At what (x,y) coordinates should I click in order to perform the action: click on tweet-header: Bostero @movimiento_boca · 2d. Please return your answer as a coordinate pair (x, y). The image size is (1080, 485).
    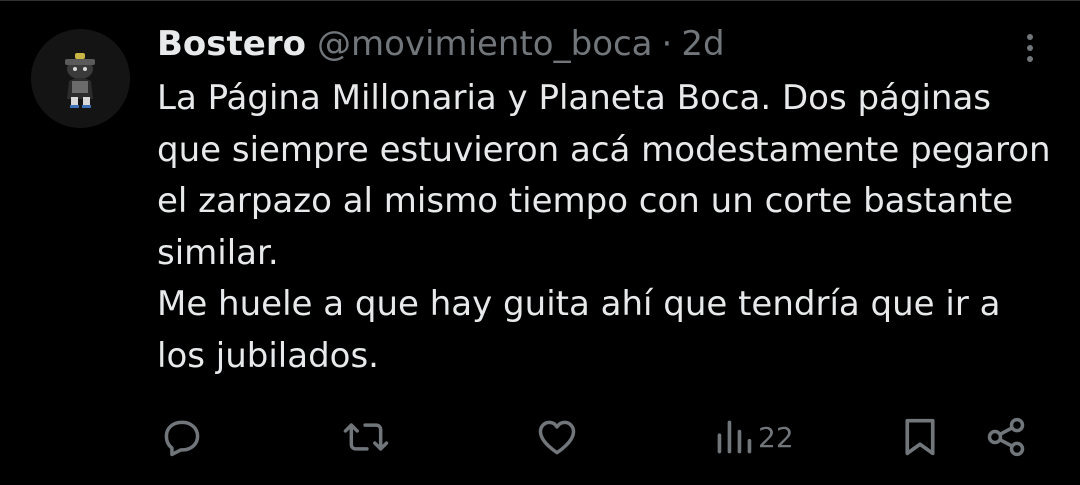
    Looking at the image, I should click on (441, 44).